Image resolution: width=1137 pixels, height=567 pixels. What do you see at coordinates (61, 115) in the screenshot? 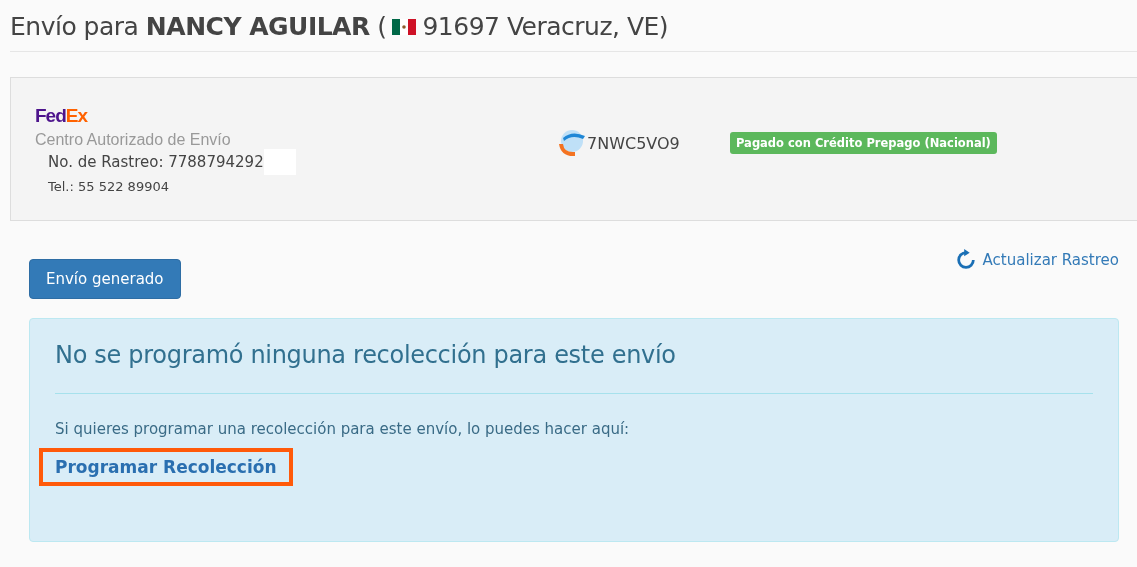
I see `carrier-logo: FedEx` at bounding box center [61, 115].